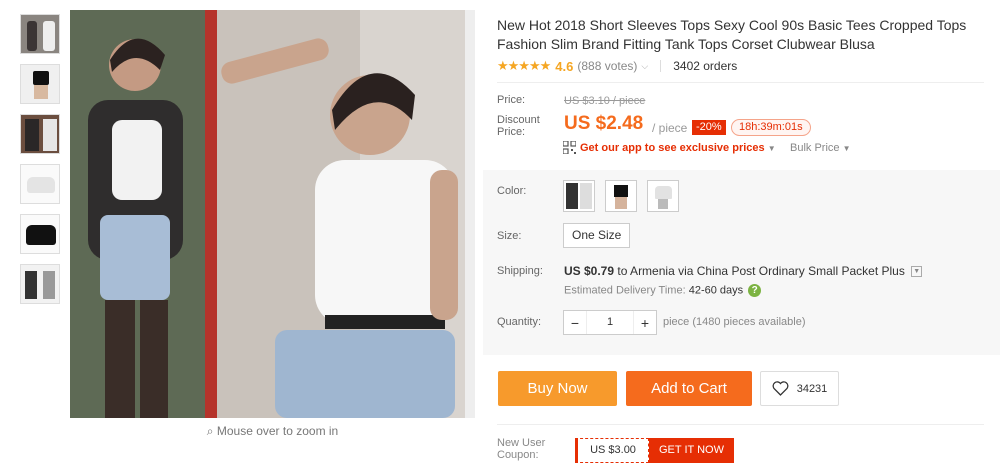 The width and height of the screenshot is (1000, 470). Describe the element at coordinates (512, 191) in the screenshot. I see `color-label: Color:` at that location.